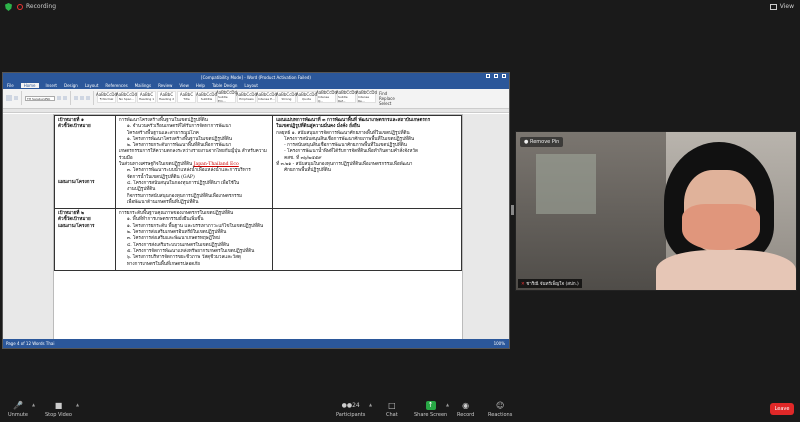 The height and width of the screenshot is (422, 800). I want to click on remove-pin-button: ● Remove Pin, so click(542, 142).